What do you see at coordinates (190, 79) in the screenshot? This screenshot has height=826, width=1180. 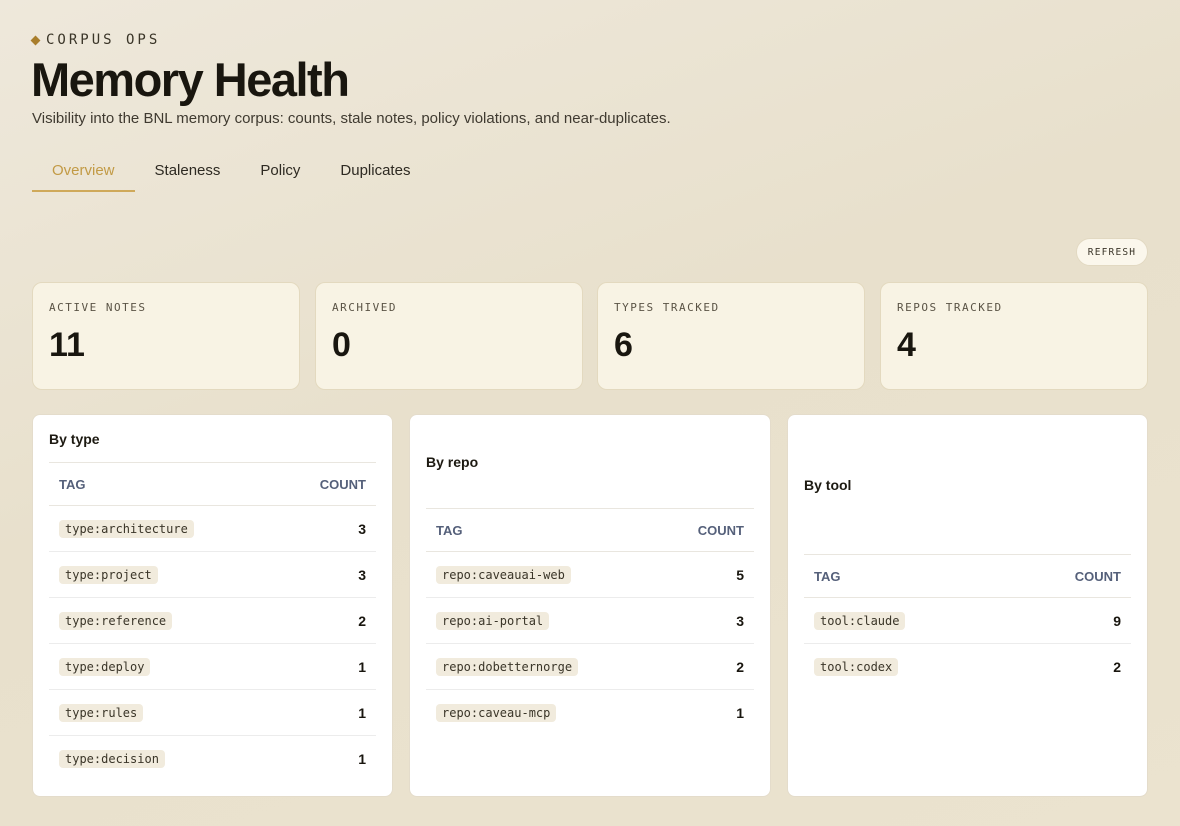 I see `page-title: Memory Health` at bounding box center [190, 79].